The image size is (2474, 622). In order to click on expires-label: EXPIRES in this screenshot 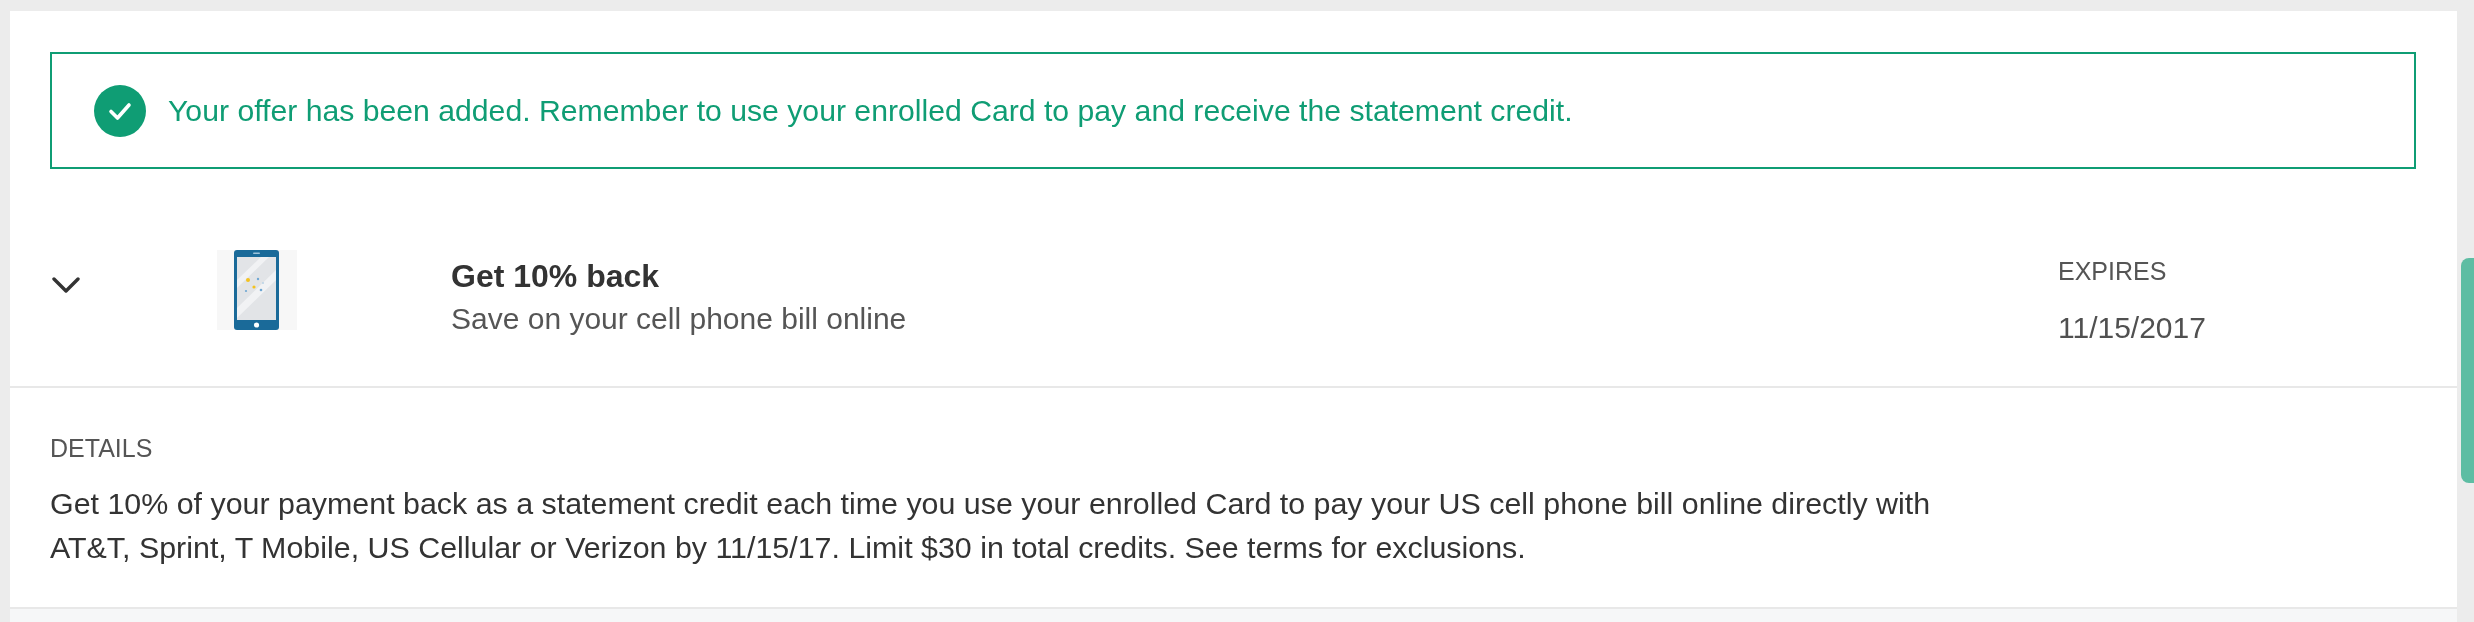, I will do `click(2112, 271)`.